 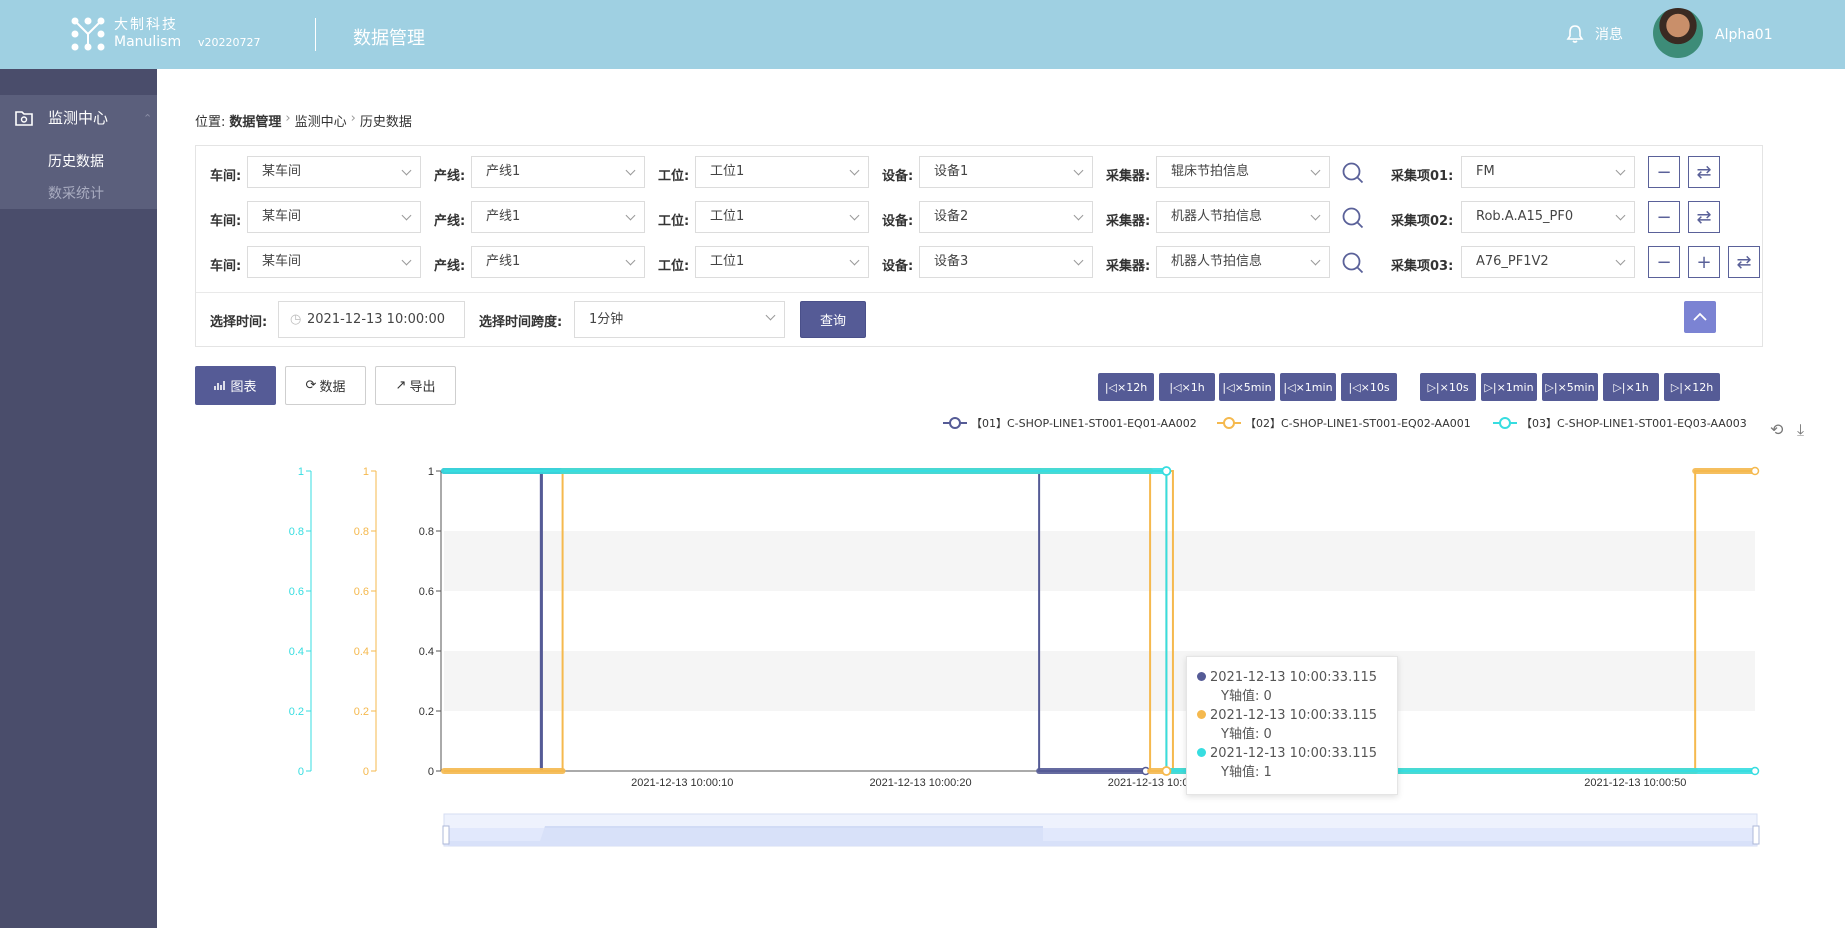 What do you see at coordinates (147, 118) in the screenshot?
I see `chevron-up-icon: ⌃` at bounding box center [147, 118].